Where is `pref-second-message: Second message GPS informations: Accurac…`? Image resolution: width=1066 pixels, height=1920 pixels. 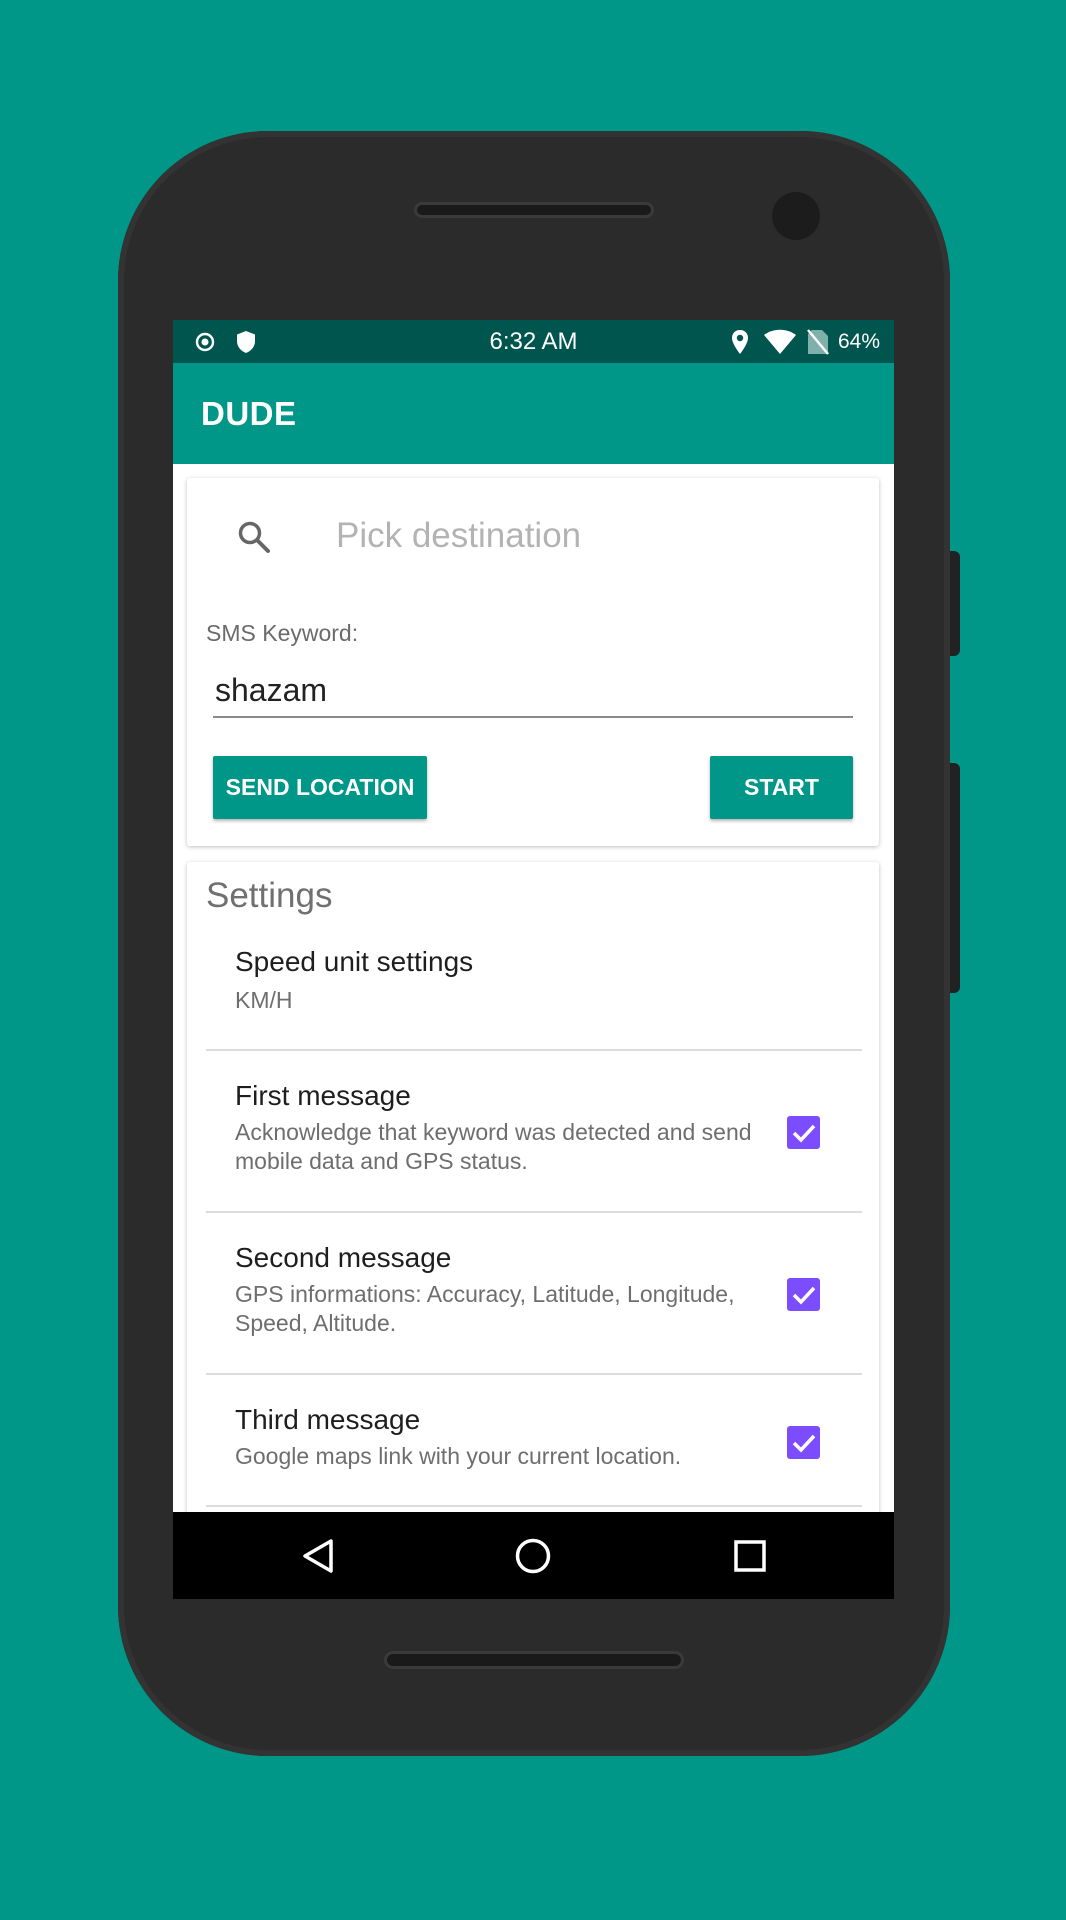 pref-second-message: Second message GPS informations: Accurac… is located at coordinates (534, 1307).